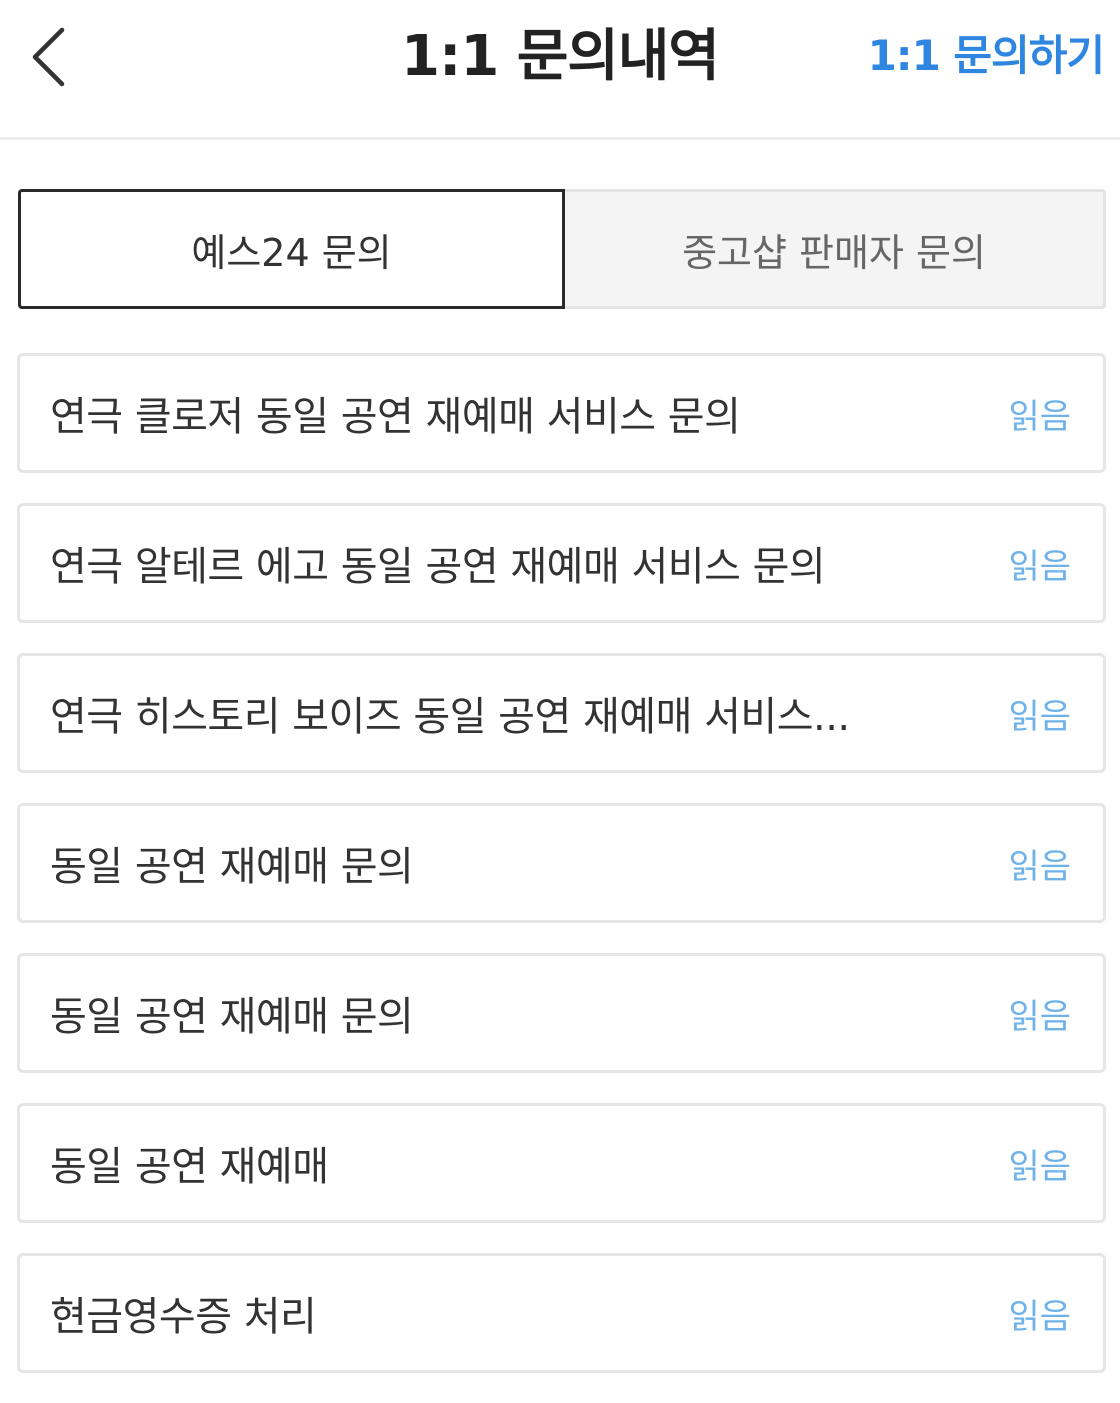 The width and height of the screenshot is (1120, 1403). Describe the element at coordinates (561, 1163) in the screenshot. I see `inquiry-list-item: 동일 공연 재예매 읽음` at that location.